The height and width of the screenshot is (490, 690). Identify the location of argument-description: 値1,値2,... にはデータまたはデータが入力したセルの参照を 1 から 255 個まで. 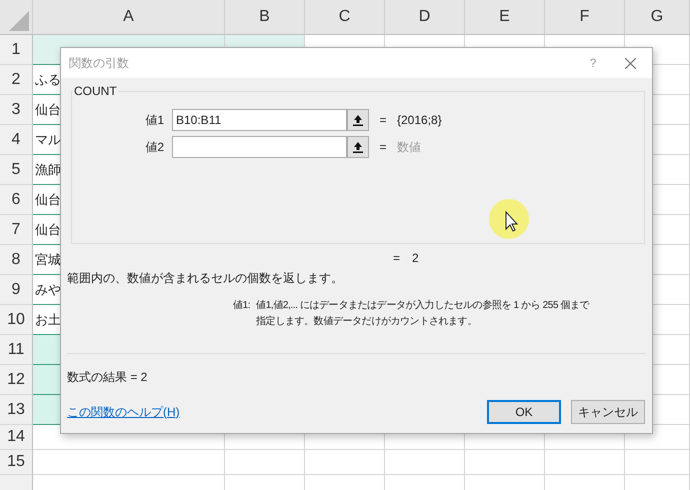
(423, 305).